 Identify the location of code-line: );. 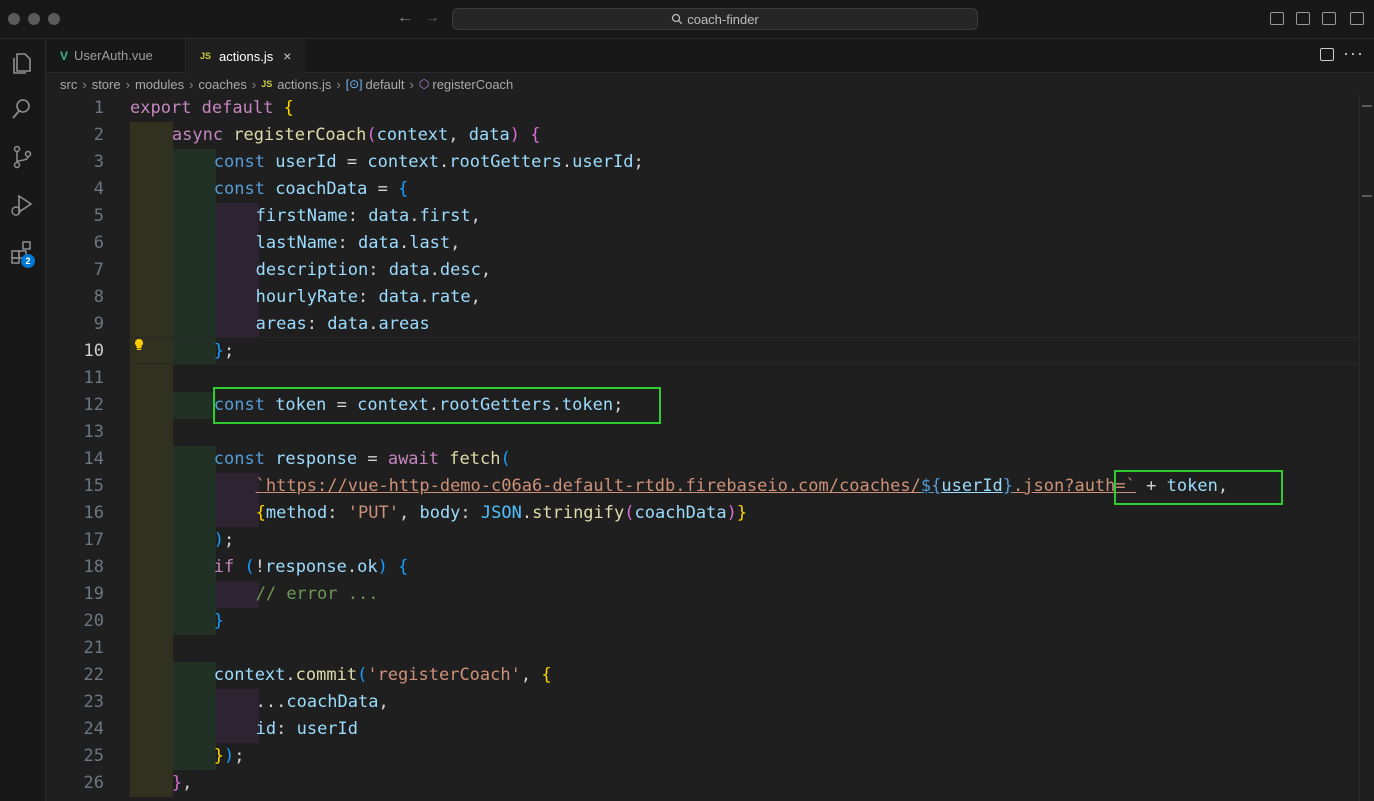
(224, 540).